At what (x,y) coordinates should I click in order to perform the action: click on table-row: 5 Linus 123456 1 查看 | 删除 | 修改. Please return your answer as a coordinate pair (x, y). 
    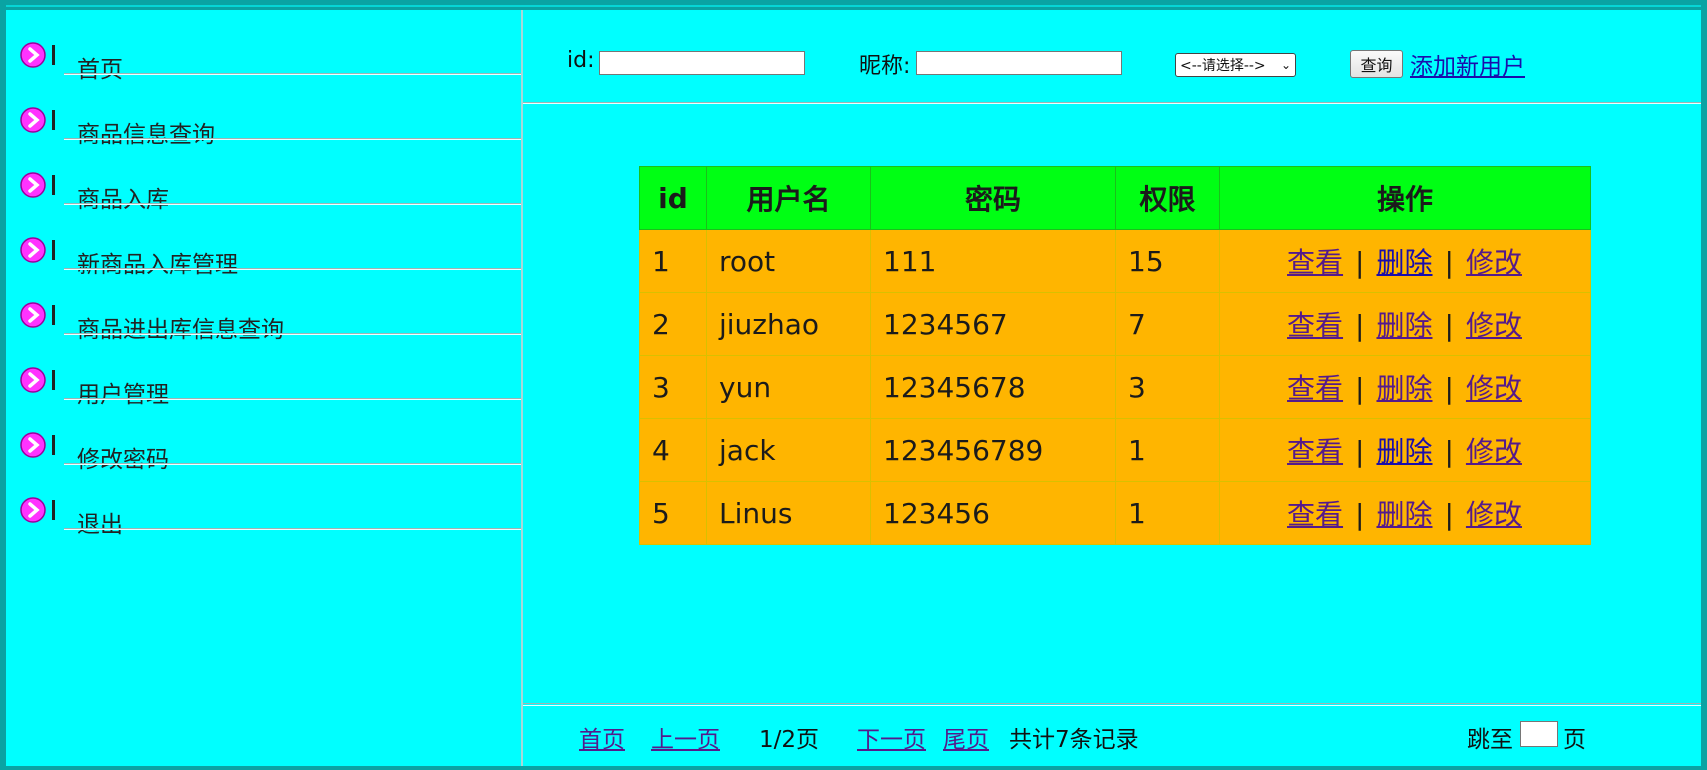
    Looking at the image, I should click on (1115, 513).